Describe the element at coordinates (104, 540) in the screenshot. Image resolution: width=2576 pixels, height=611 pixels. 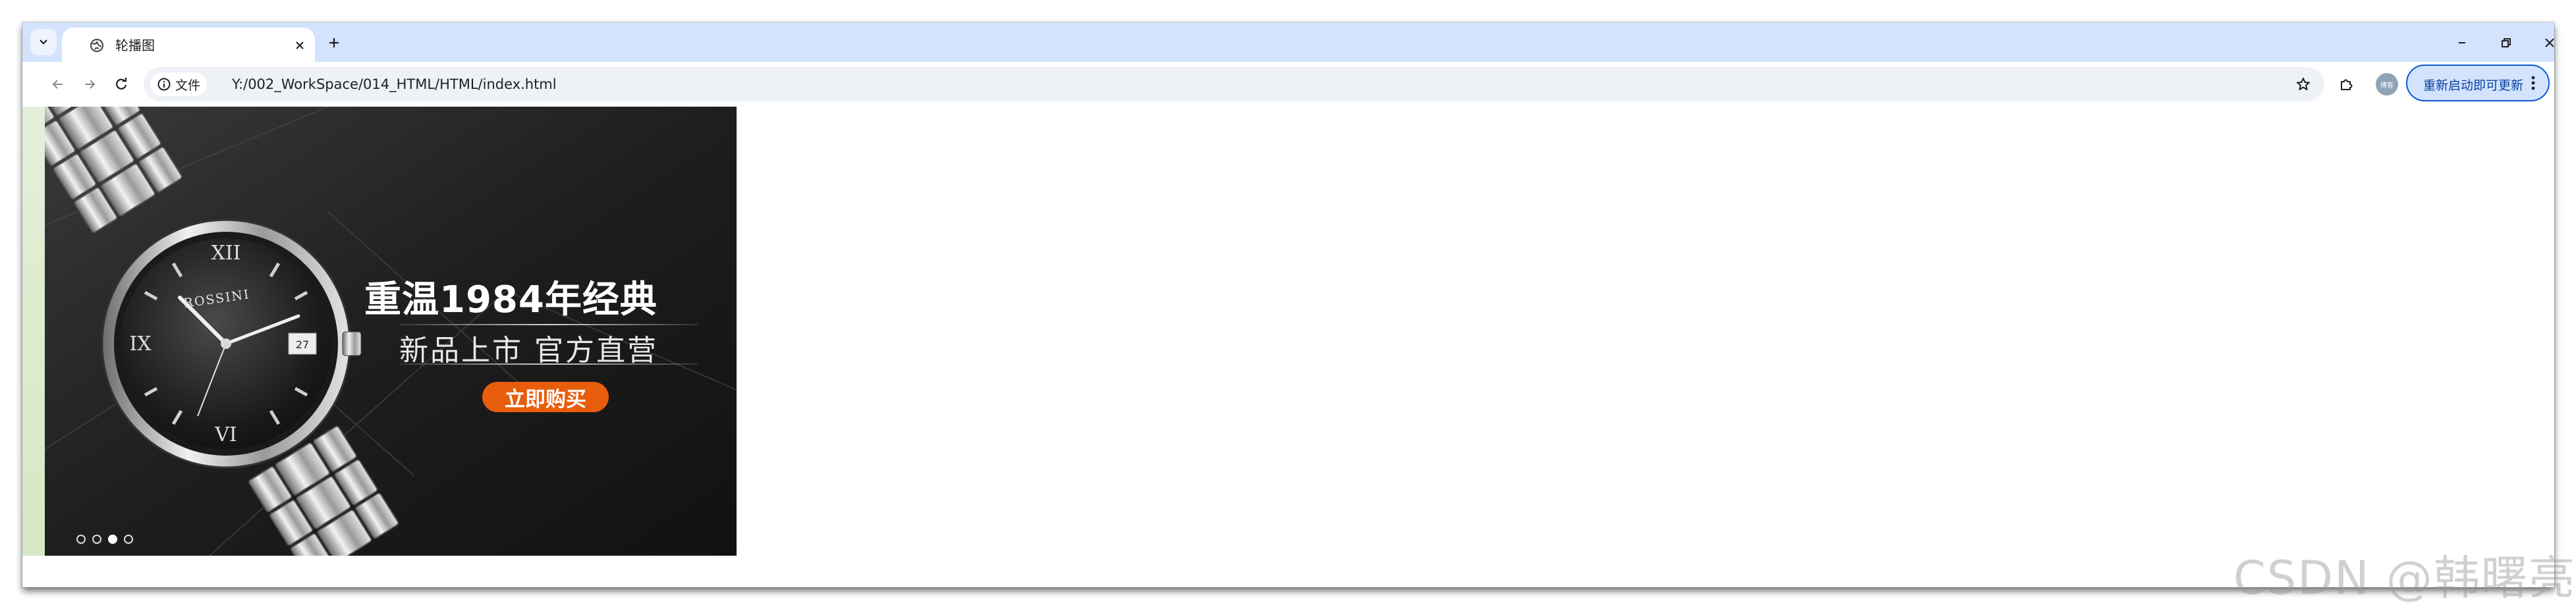
I see `carousel-indicators` at that location.